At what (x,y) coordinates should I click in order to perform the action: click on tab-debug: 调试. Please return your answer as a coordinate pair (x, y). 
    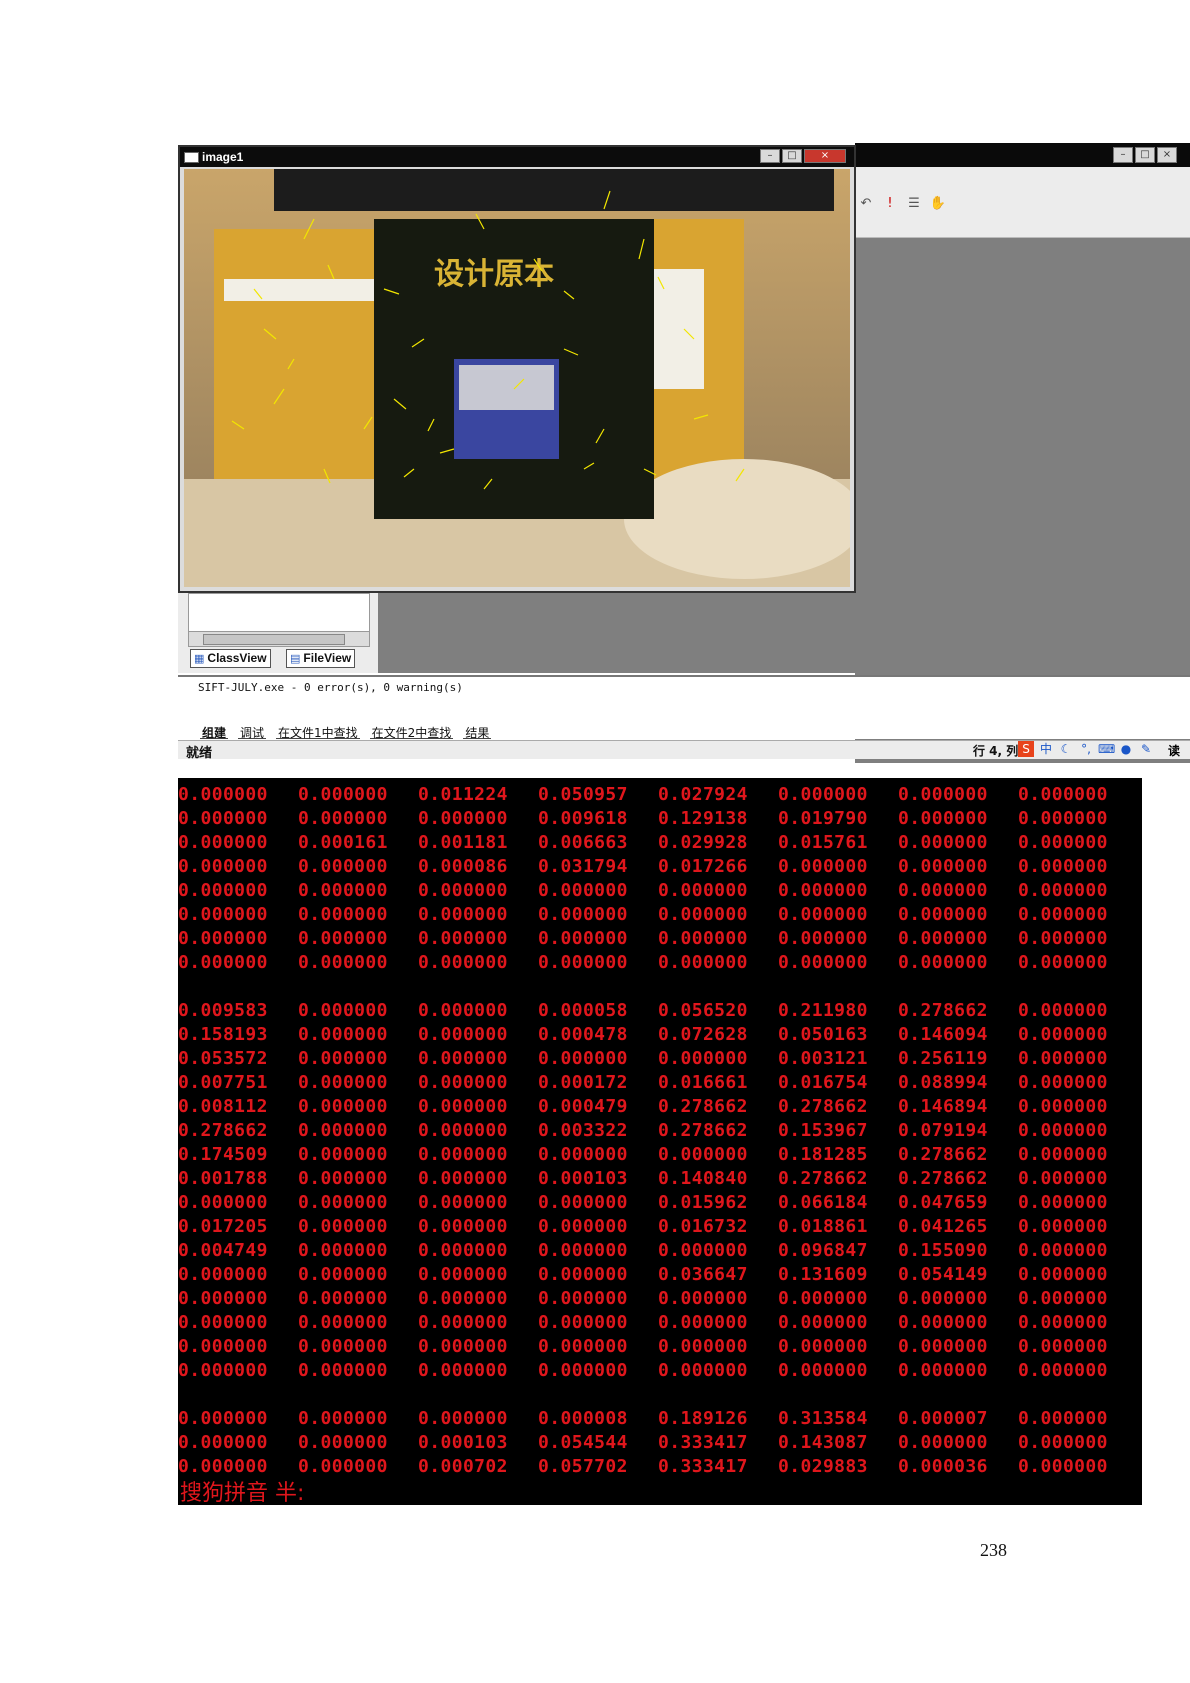
    Looking at the image, I should click on (252, 733).